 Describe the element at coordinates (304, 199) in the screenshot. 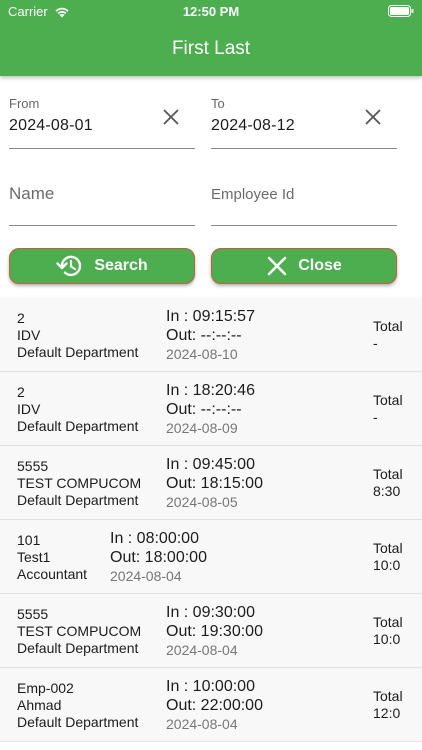

I see `employee-id-input: Employee Id` at that location.